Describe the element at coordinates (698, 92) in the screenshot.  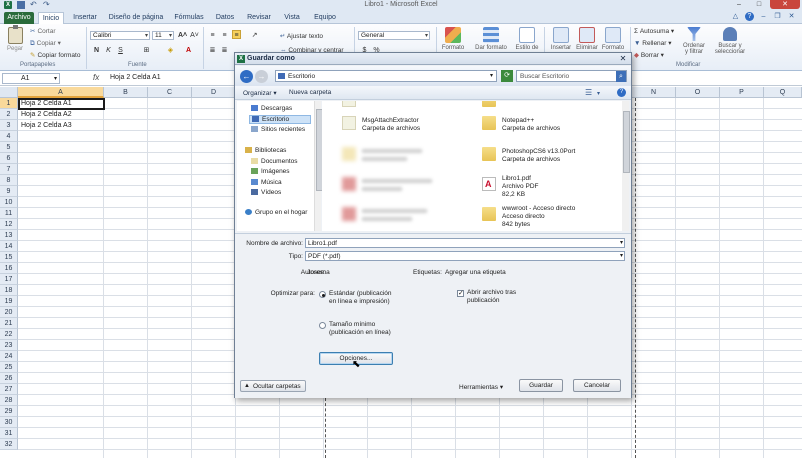
I see `column-header-o: O` at that location.